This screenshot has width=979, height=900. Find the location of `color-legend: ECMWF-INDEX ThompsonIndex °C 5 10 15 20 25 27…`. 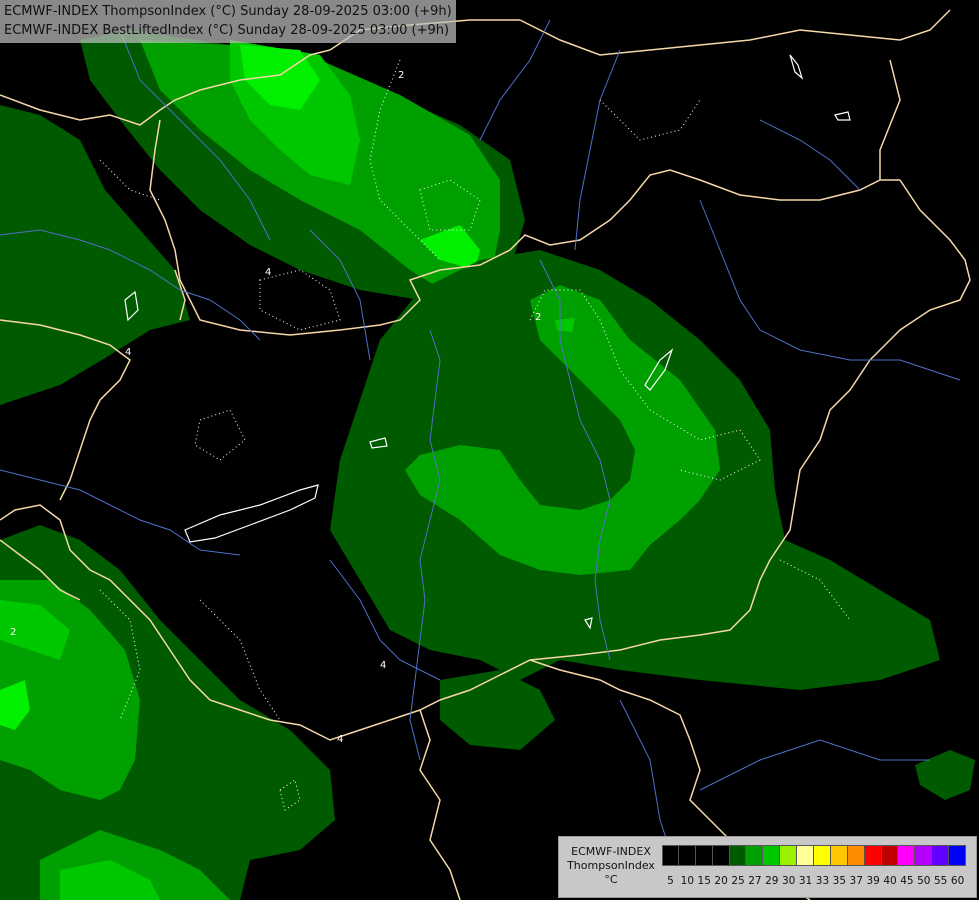

color-legend: ECMWF-INDEX ThompsonIndex °C 5 10 15 20 25 27… is located at coordinates (767, 867).